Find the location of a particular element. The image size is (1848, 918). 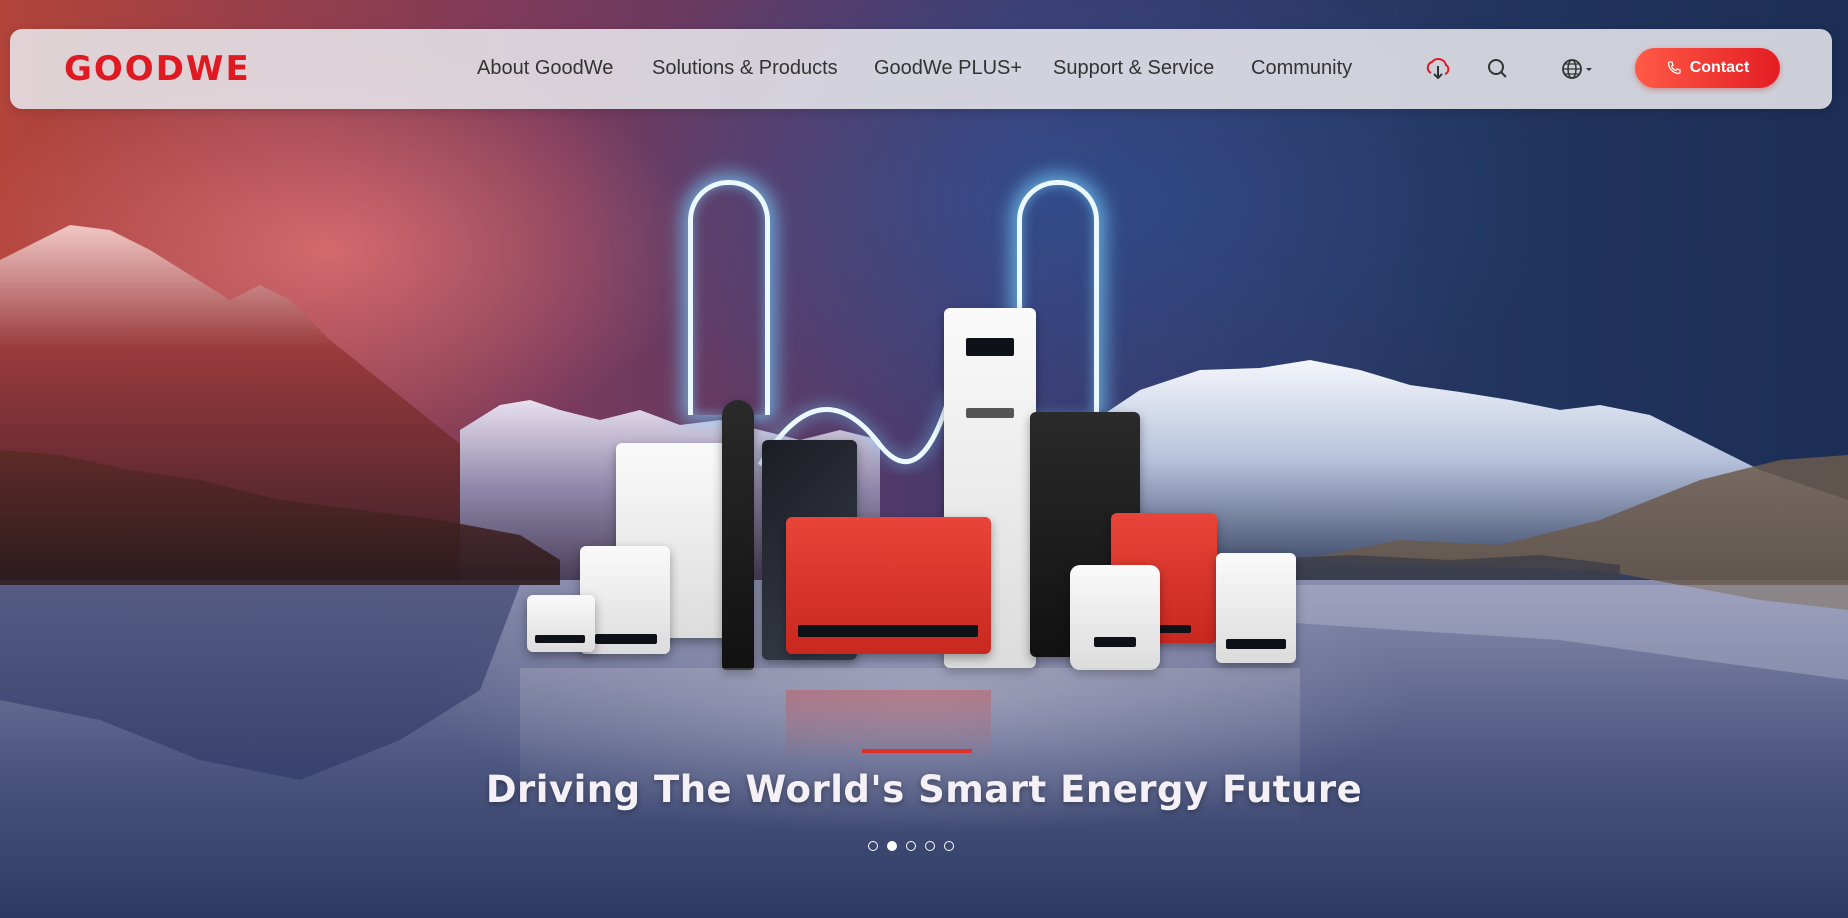

nav-community: Community is located at coordinates (1301, 68).